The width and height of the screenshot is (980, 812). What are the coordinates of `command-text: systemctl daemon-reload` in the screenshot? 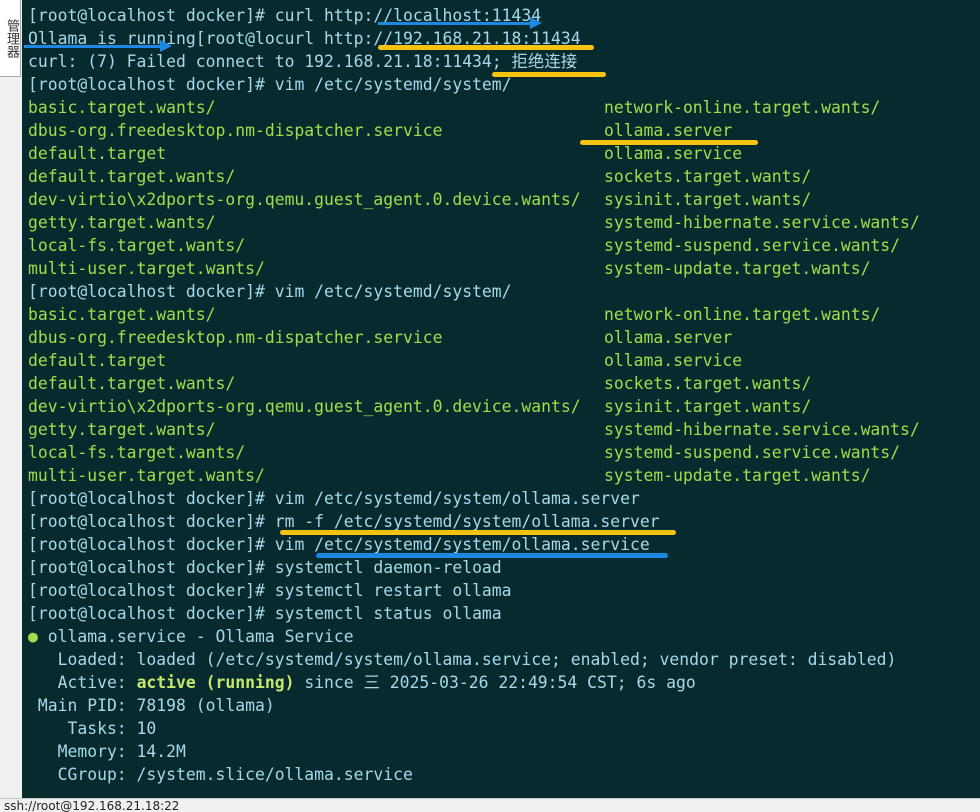 It's located at (388, 567).